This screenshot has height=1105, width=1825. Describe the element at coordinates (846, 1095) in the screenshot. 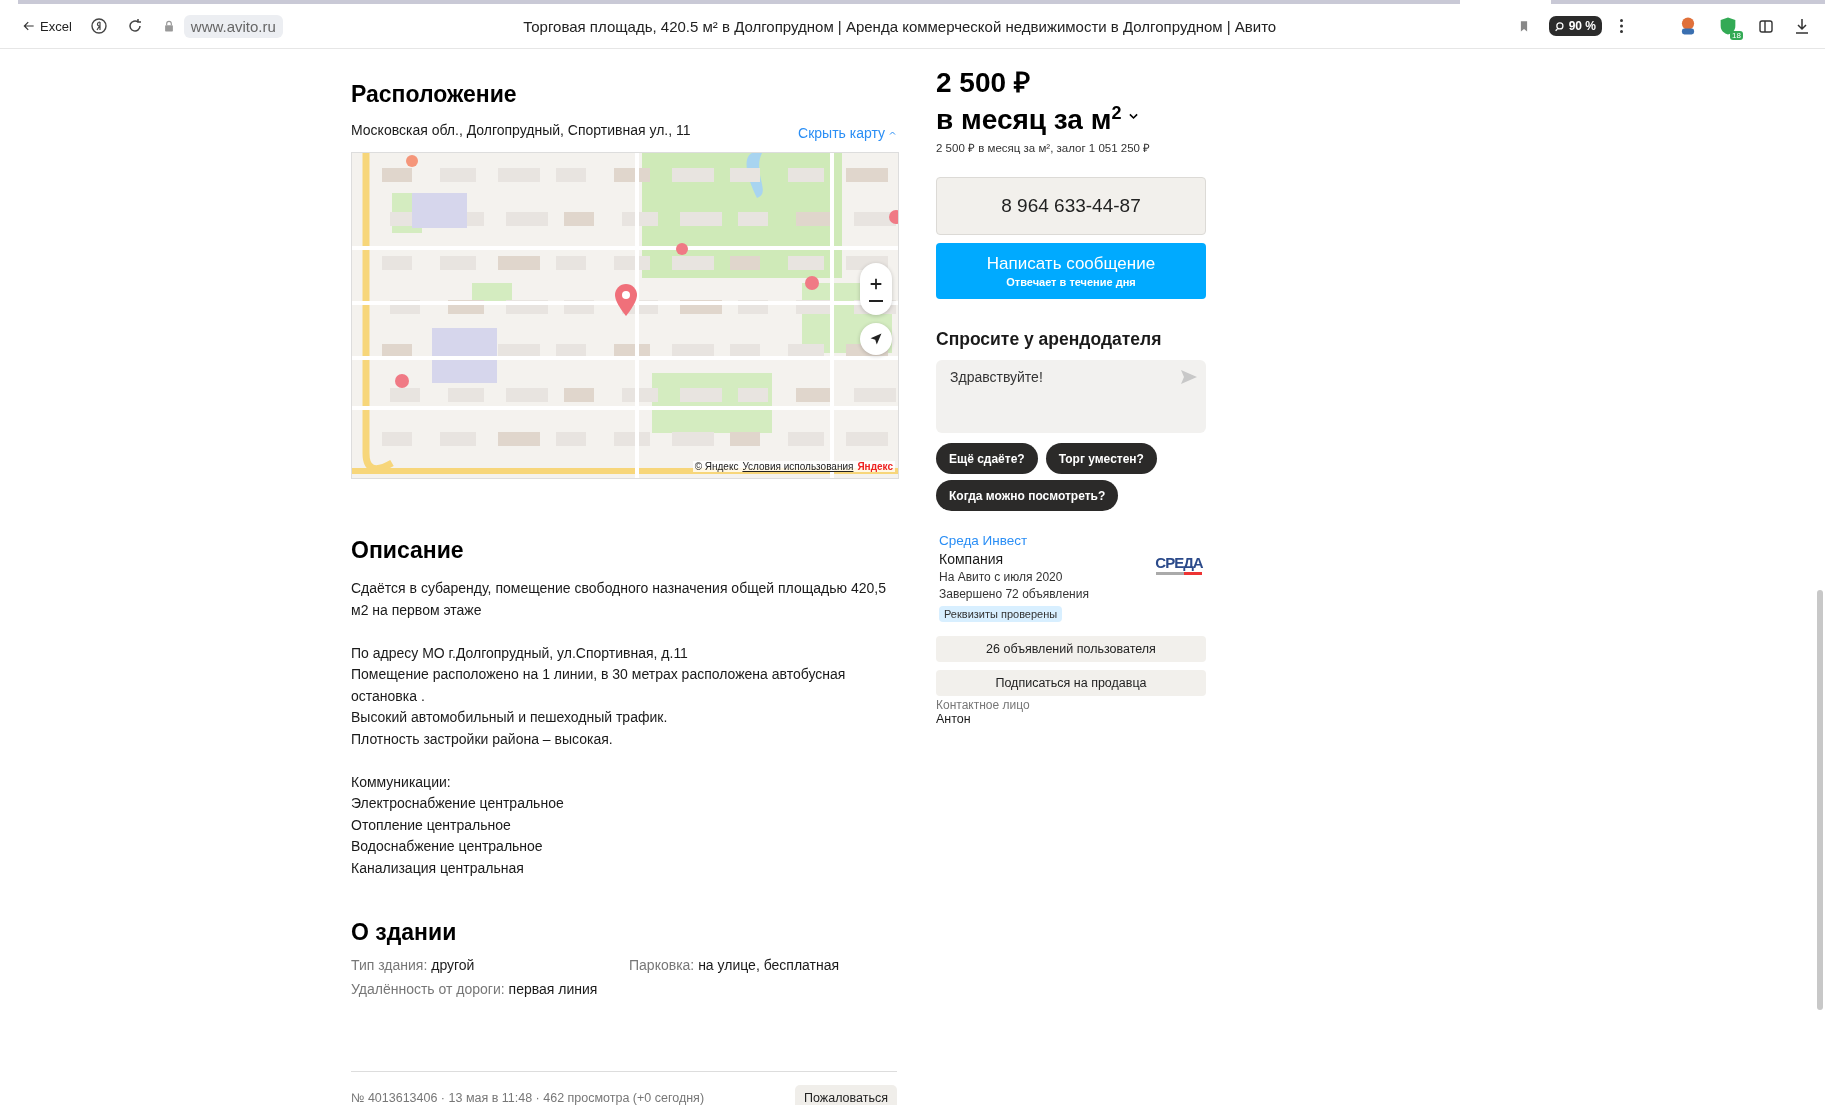

I see `report-button: Пожаловаться` at that location.